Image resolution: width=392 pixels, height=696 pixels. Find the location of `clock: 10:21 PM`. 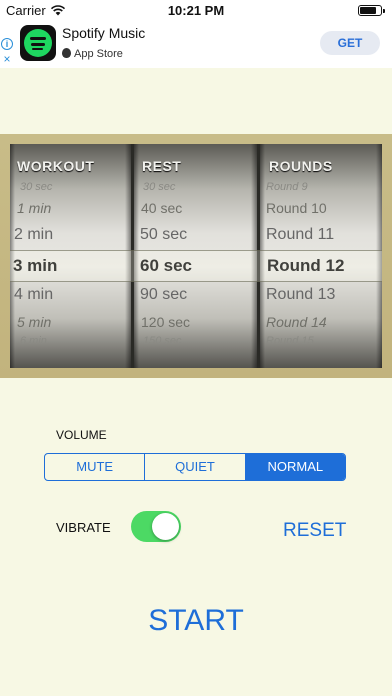

clock: 10:21 PM is located at coordinates (196, 10).